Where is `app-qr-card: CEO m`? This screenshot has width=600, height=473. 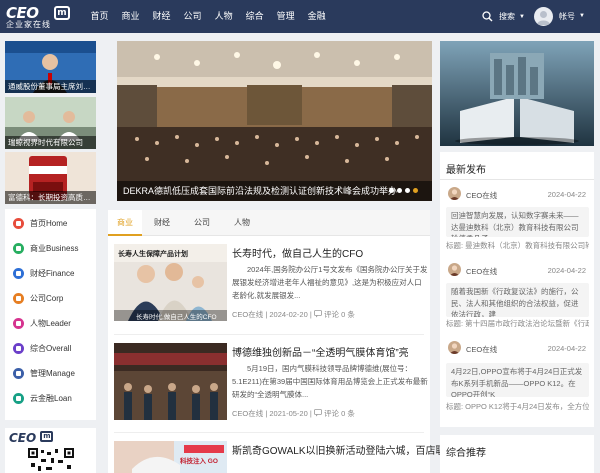
app-qr-card: CEO m is located at coordinates (50, 450).